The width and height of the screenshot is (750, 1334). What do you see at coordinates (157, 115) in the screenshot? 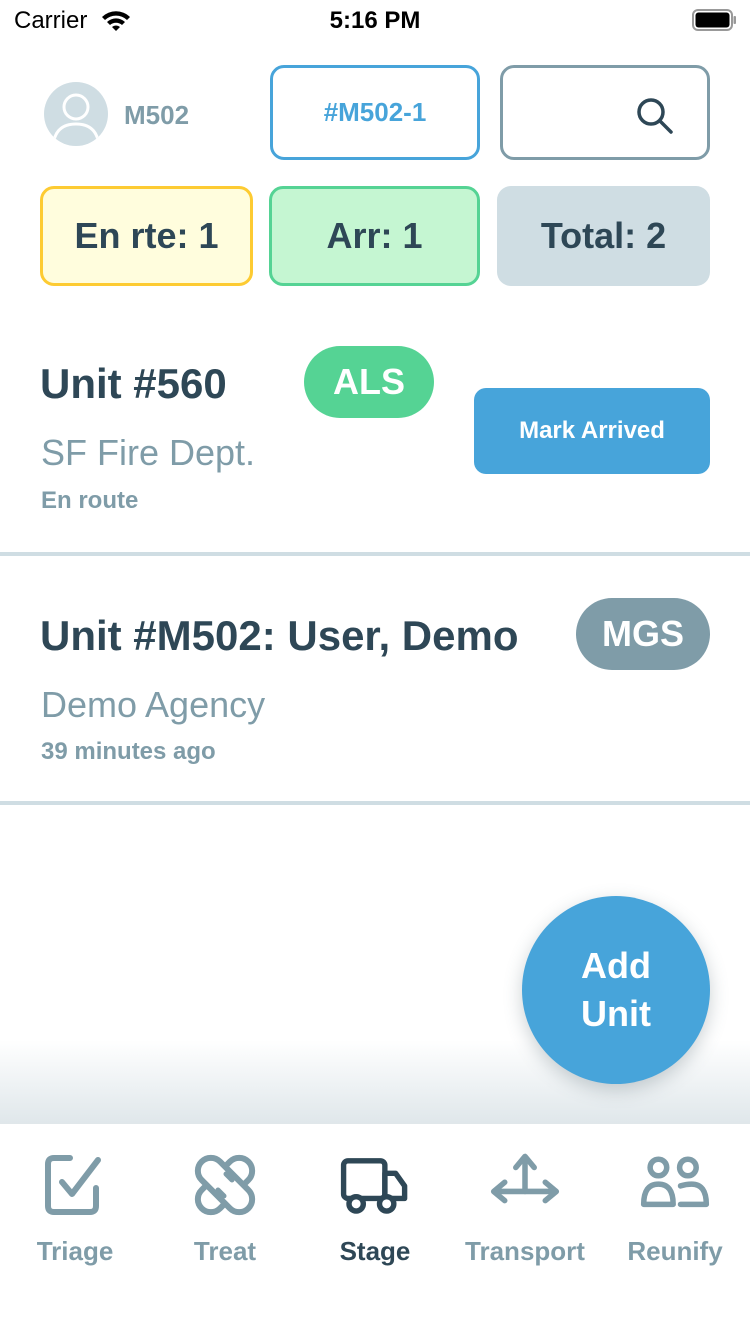
I see `user-label: M502` at bounding box center [157, 115].